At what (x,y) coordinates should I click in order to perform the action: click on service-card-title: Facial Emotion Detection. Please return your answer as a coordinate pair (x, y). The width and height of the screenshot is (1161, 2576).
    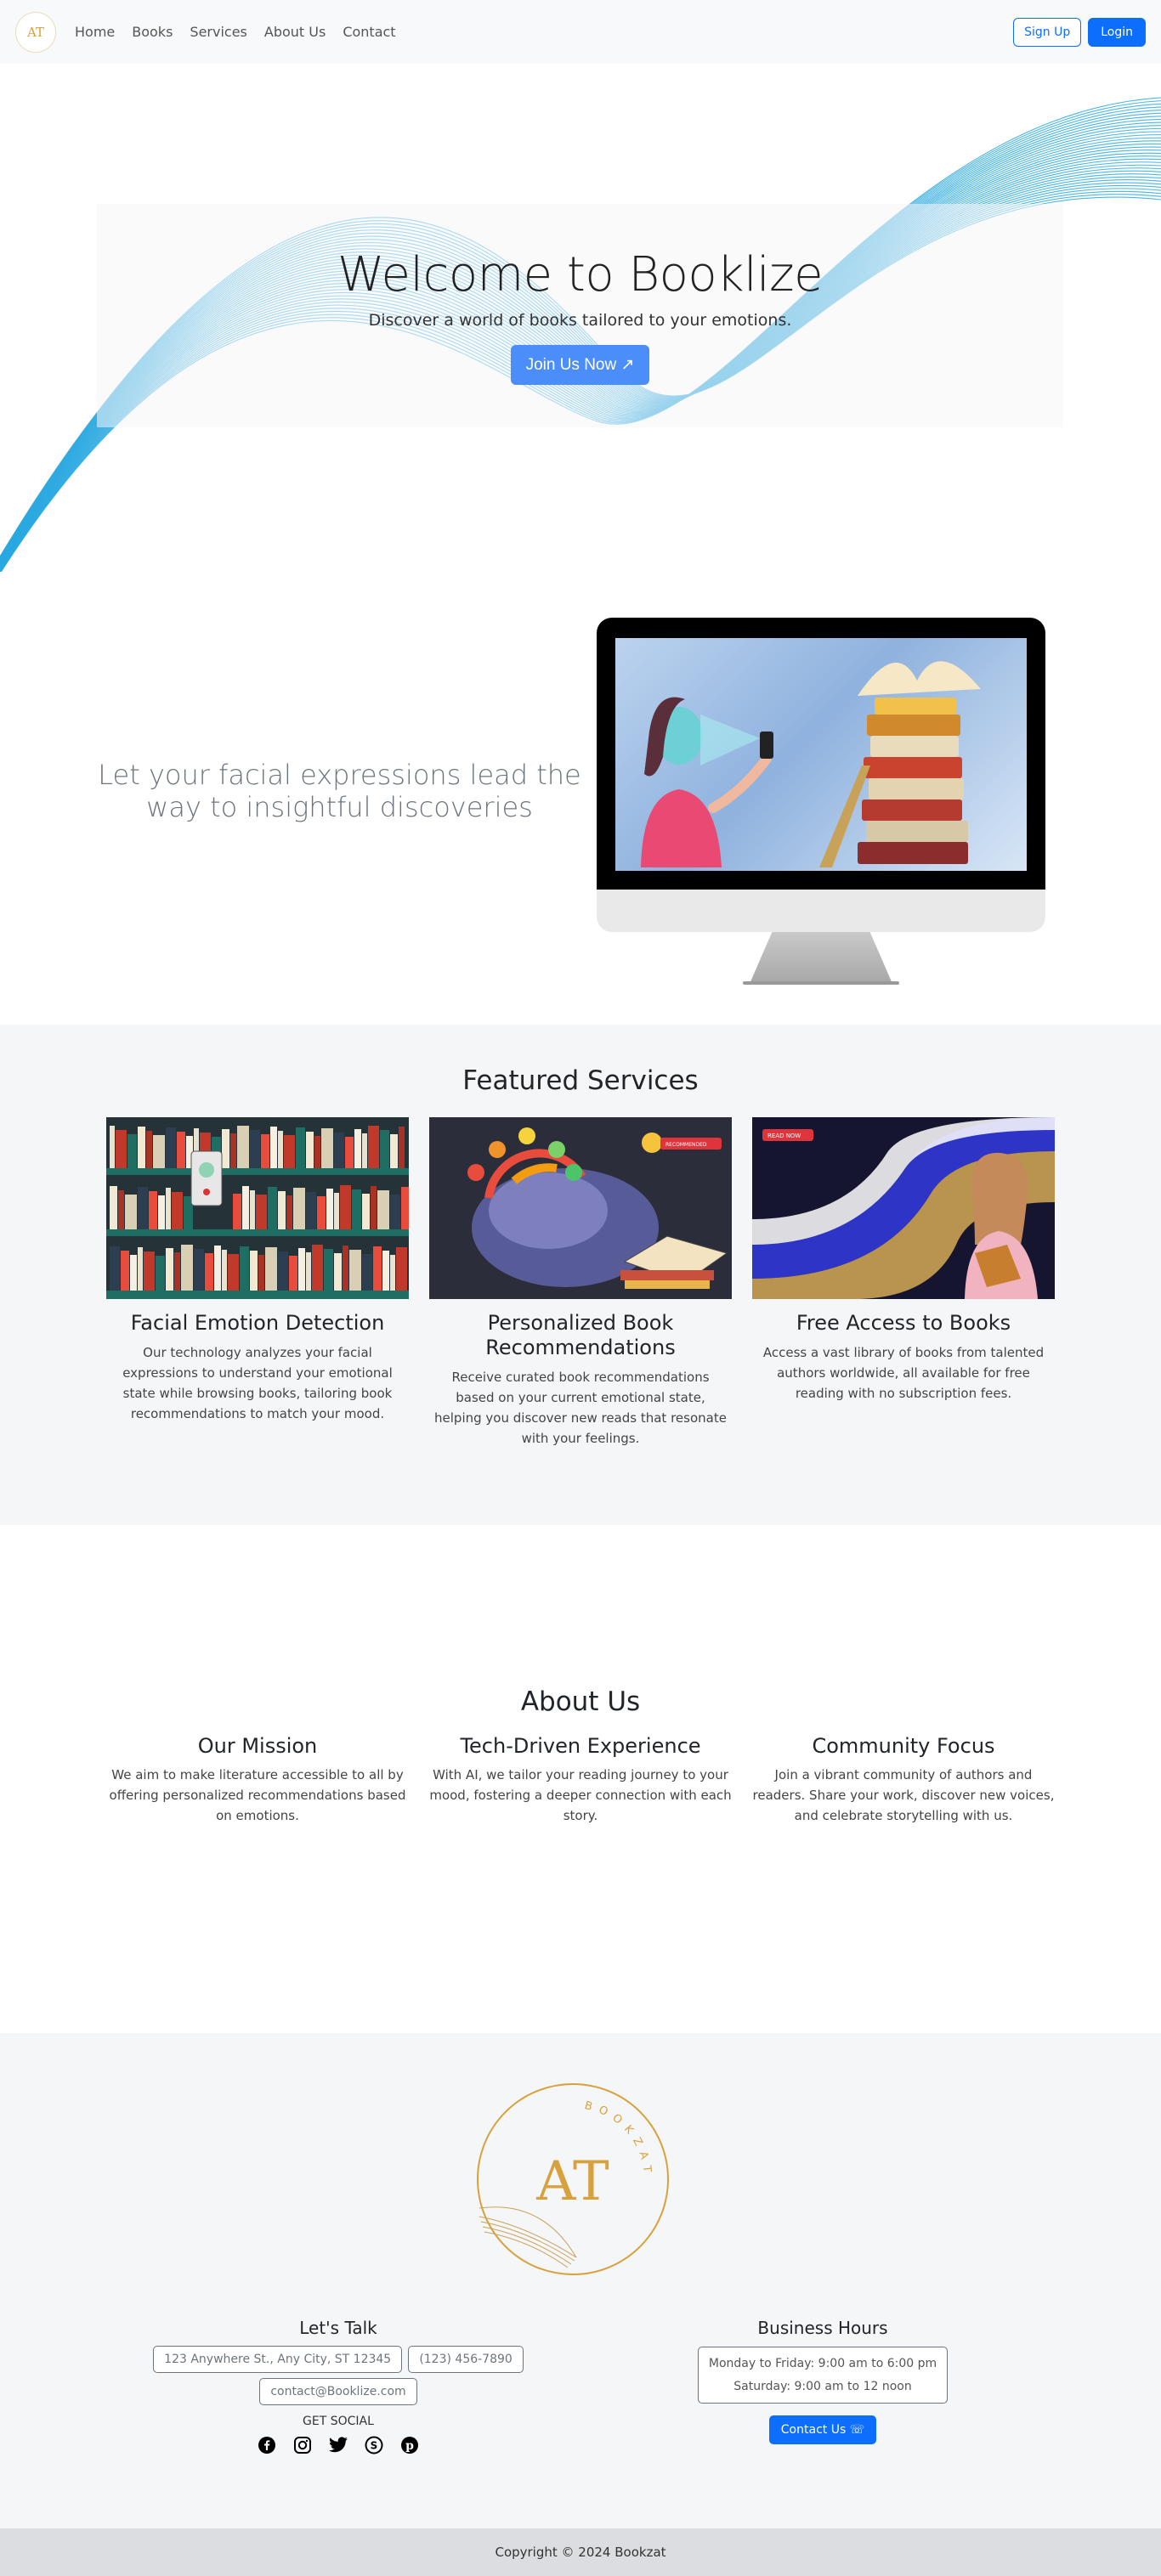
    Looking at the image, I should click on (257, 1323).